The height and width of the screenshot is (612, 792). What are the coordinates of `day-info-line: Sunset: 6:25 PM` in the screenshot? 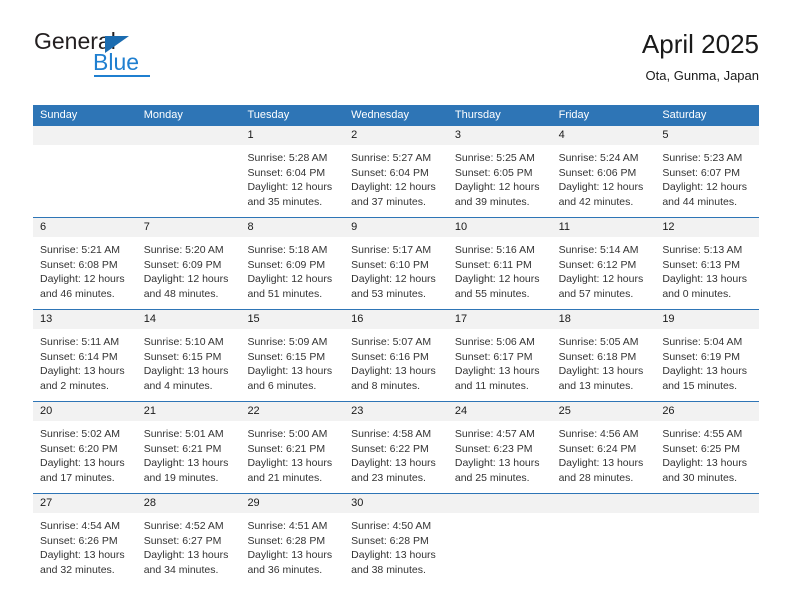 It's located at (701, 448).